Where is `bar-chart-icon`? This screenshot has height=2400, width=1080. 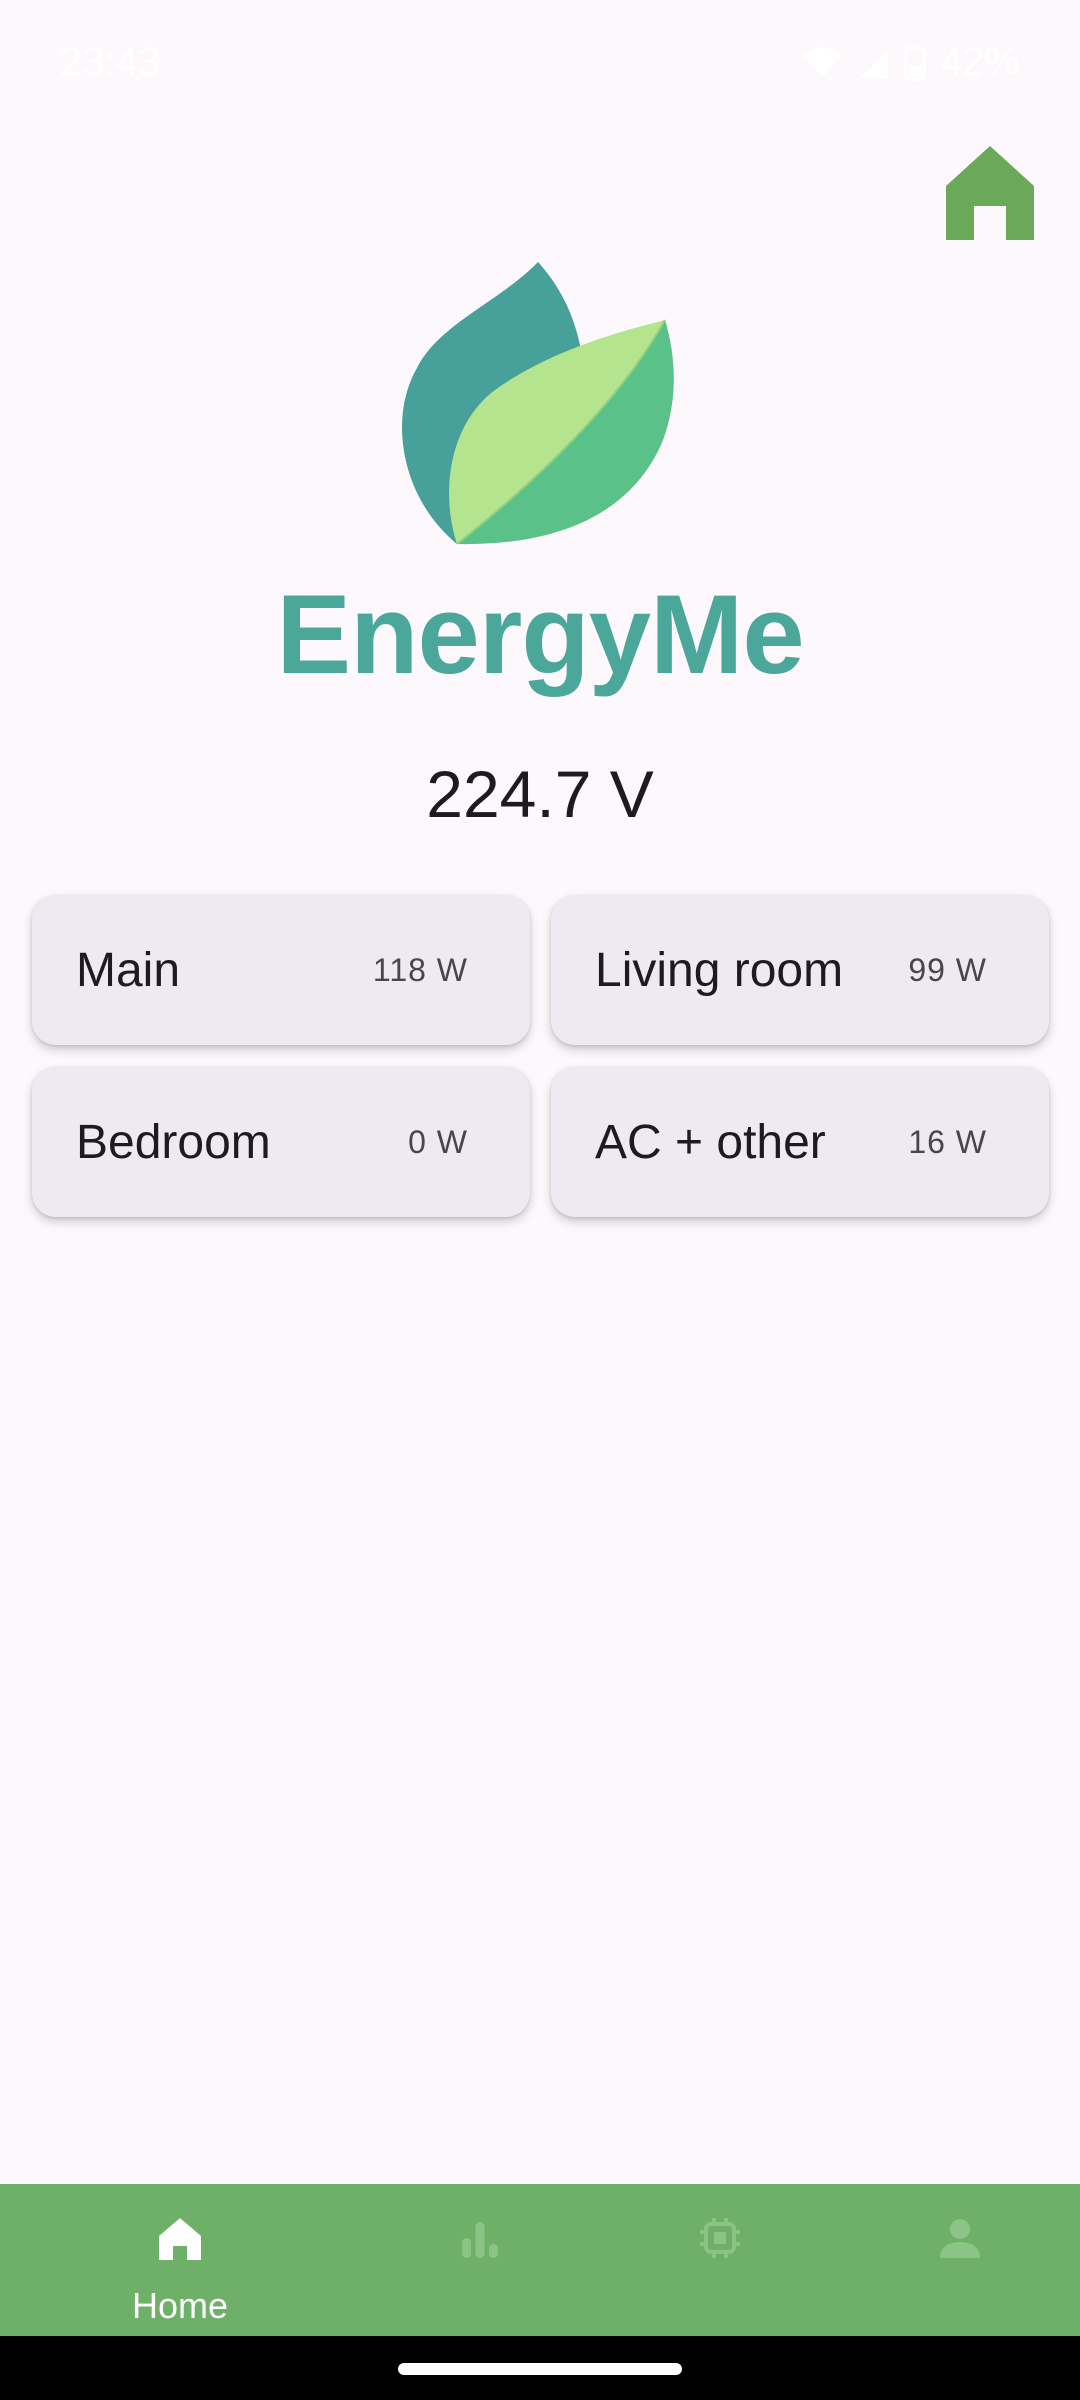
bar-chart-icon is located at coordinates (480, 2240).